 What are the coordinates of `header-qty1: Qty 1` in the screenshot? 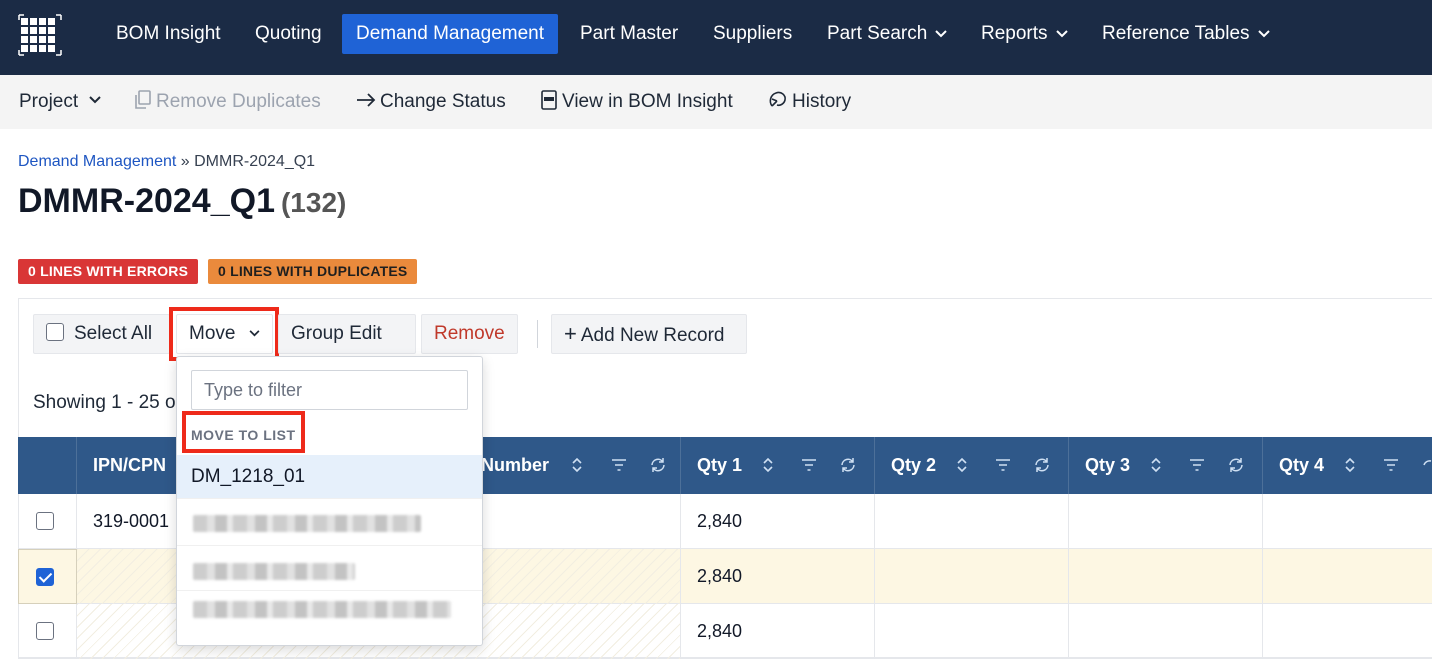 It's located at (778, 465).